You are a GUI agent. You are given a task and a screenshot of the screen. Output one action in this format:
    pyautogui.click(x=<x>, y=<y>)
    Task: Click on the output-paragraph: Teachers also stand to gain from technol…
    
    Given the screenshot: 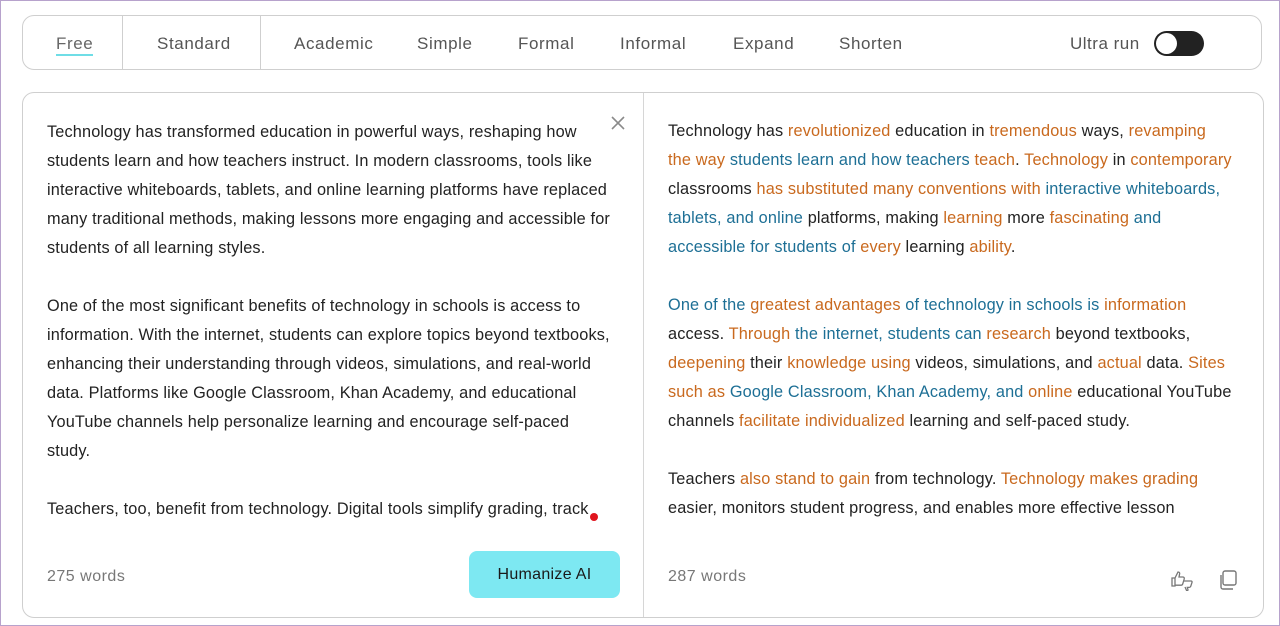 What is the action you would take?
    pyautogui.click(x=933, y=493)
    